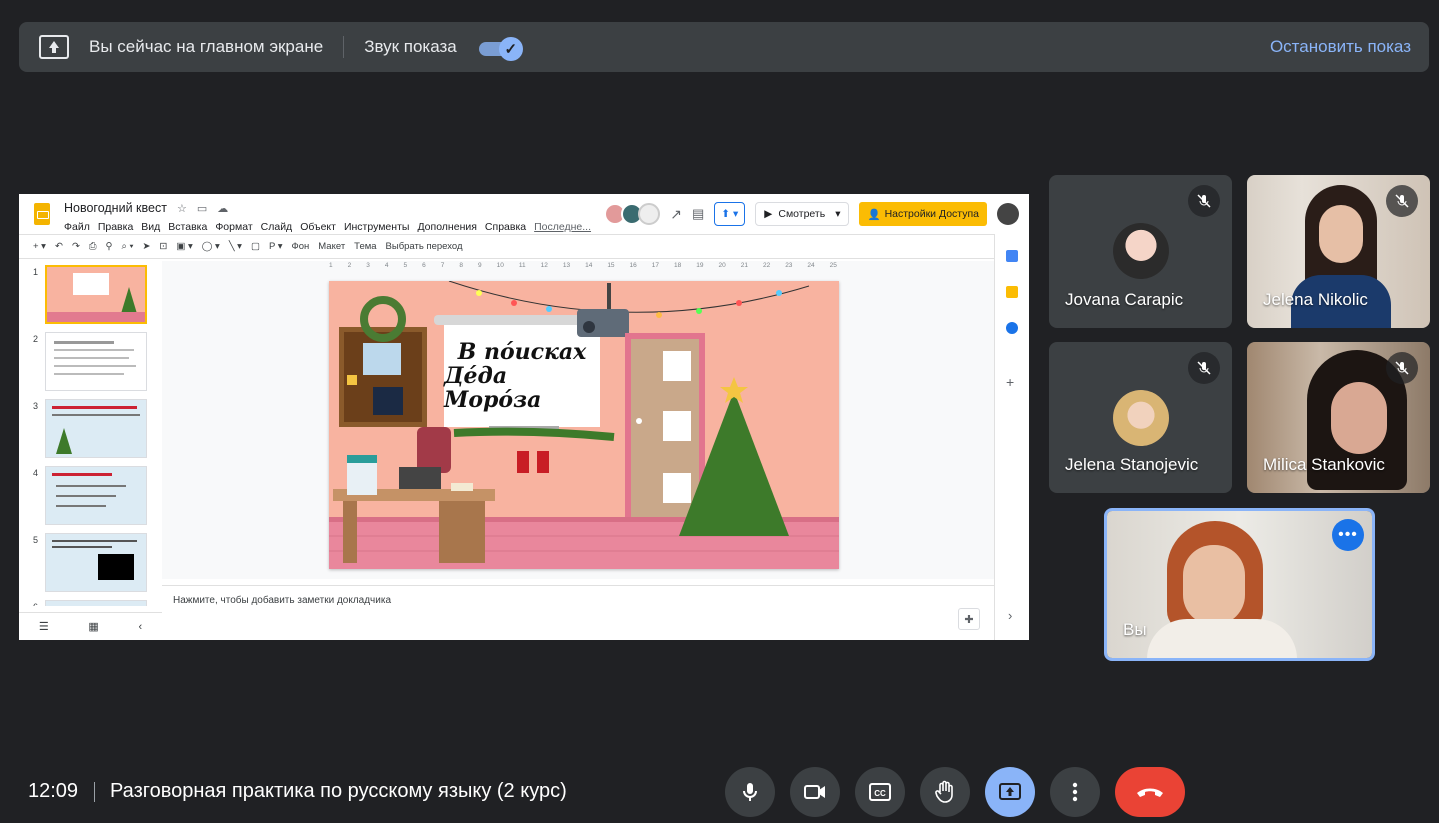 This screenshot has height=823, width=1439. Describe the element at coordinates (1010, 792) in the screenshot. I see `present-button` at that location.